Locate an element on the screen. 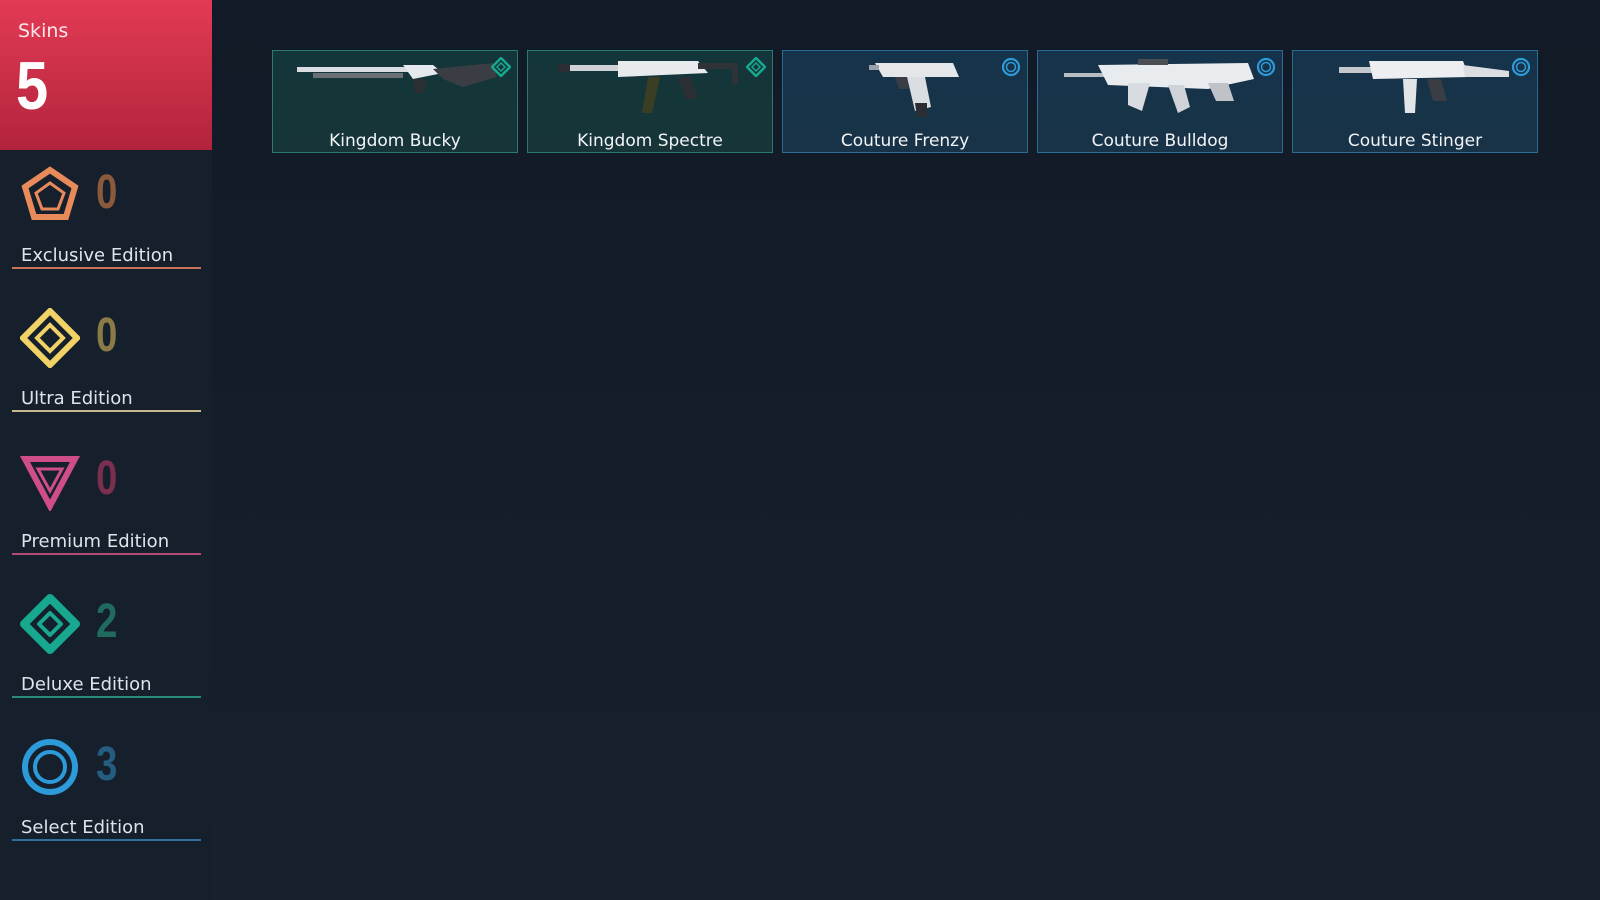 This screenshot has width=1600, height=900. ultra-edition-count: 0 is located at coordinates (107, 335).